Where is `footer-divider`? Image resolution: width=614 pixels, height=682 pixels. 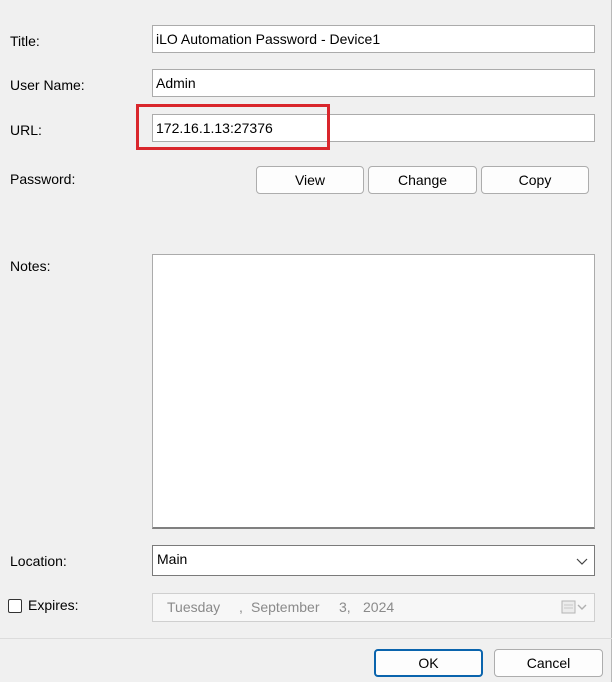
footer-divider is located at coordinates (306, 638).